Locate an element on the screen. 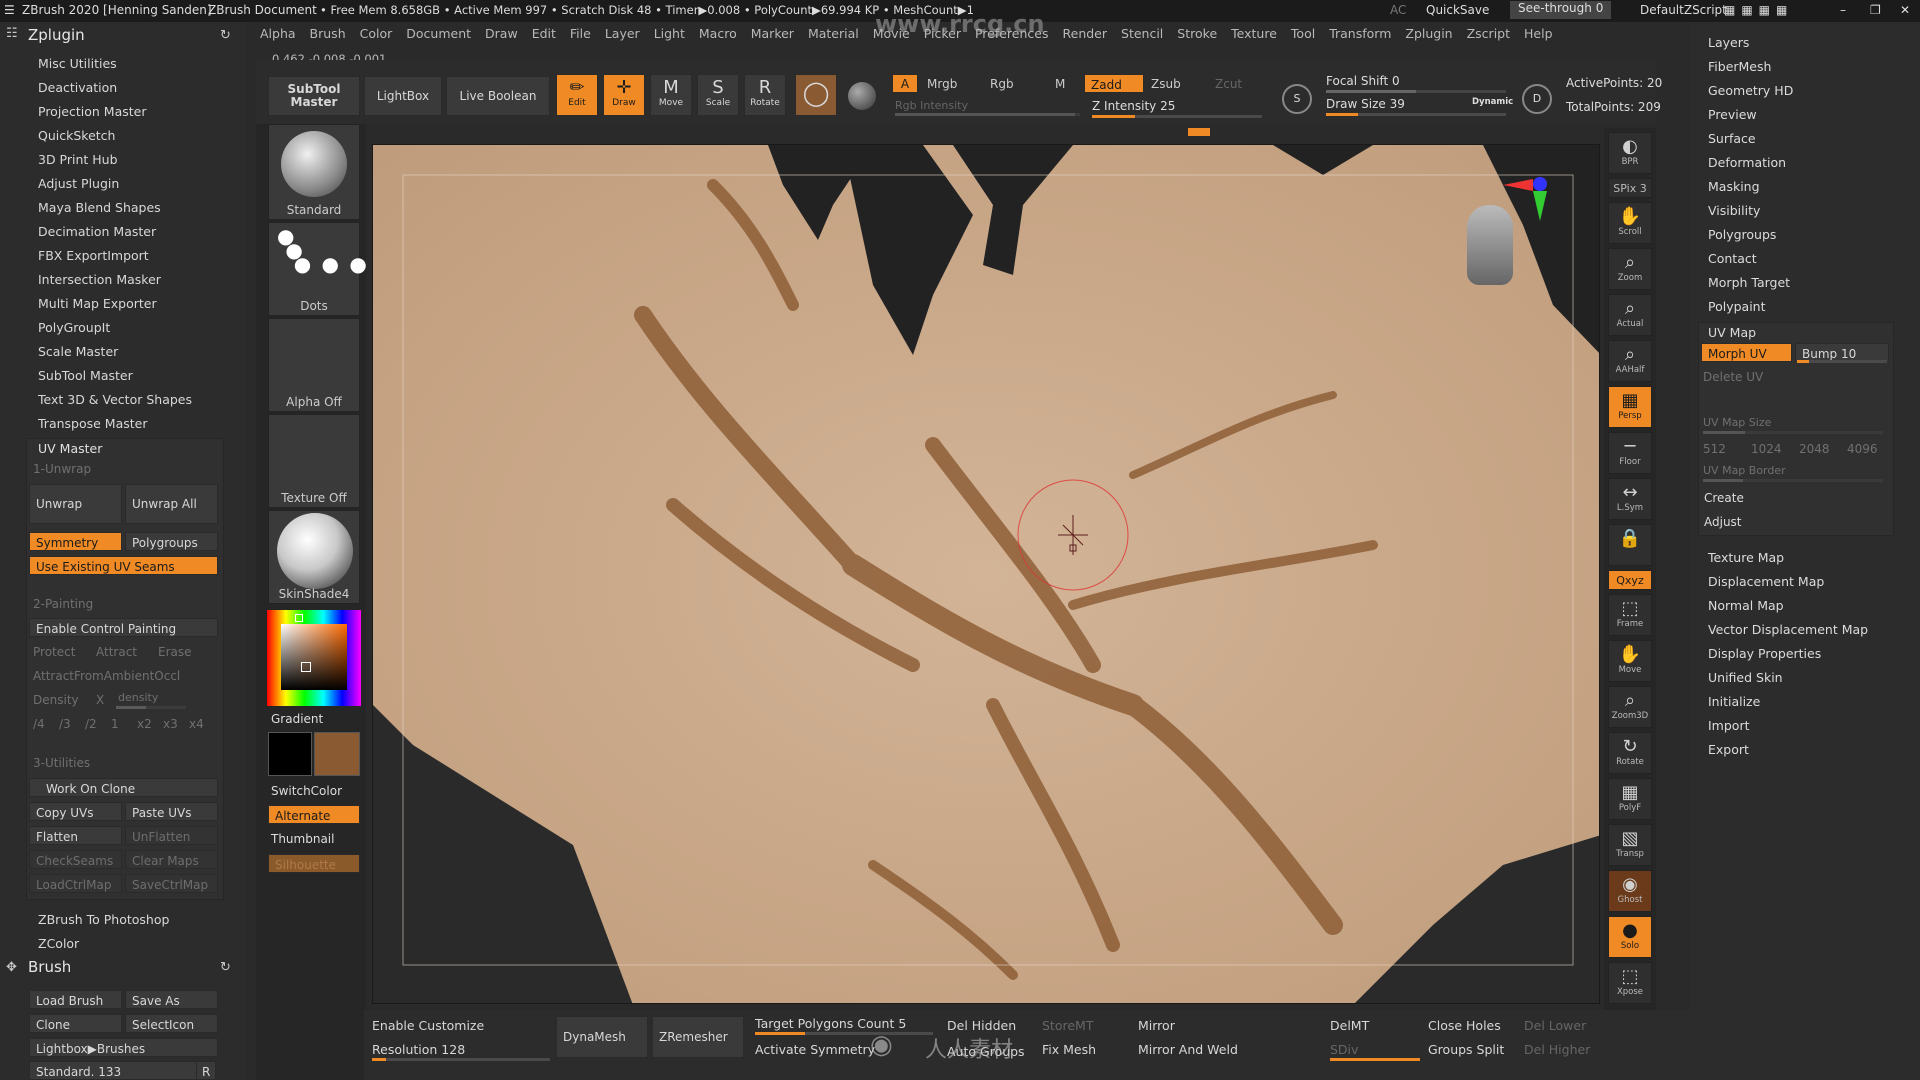 The width and height of the screenshot is (1920, 1080). default-zscript-button: DefaultZScript is located at coordinates (1683, 10).